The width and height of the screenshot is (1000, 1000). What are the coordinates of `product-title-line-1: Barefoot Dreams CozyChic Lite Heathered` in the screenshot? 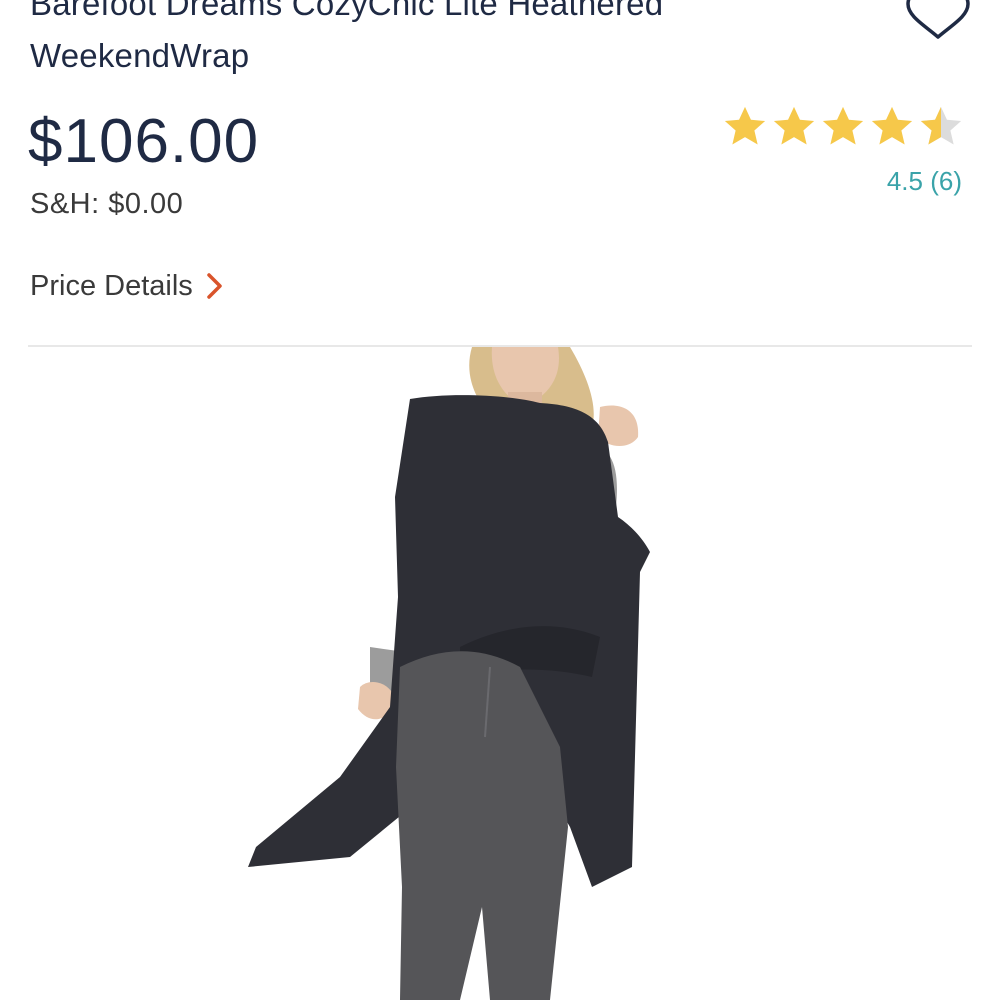 It's located at (347, 11).